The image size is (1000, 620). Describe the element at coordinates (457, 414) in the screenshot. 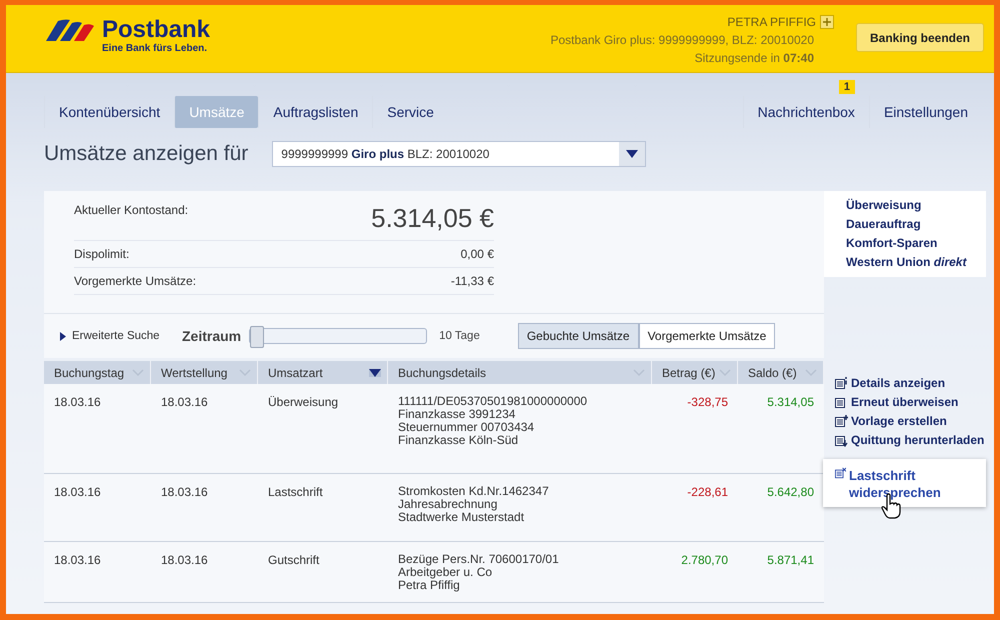

I see `booking-detail: Finanzkasse 3991234` at that location.